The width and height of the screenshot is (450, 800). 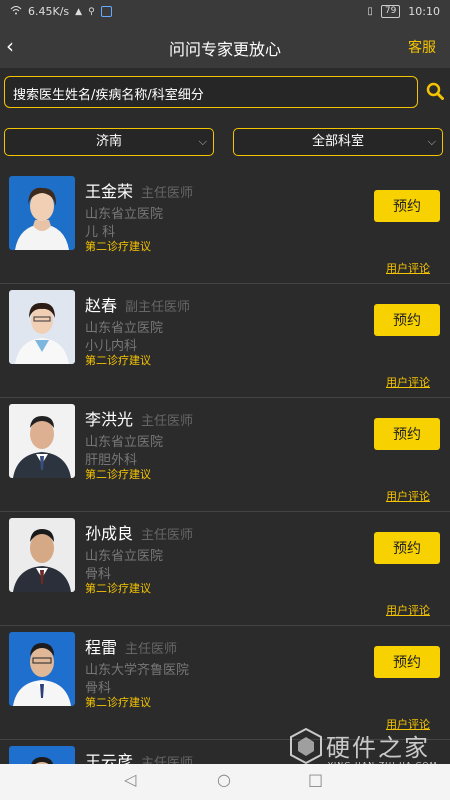 I want to click on doctor-name: 程雷 主任医师, so click(x=131, y=647).